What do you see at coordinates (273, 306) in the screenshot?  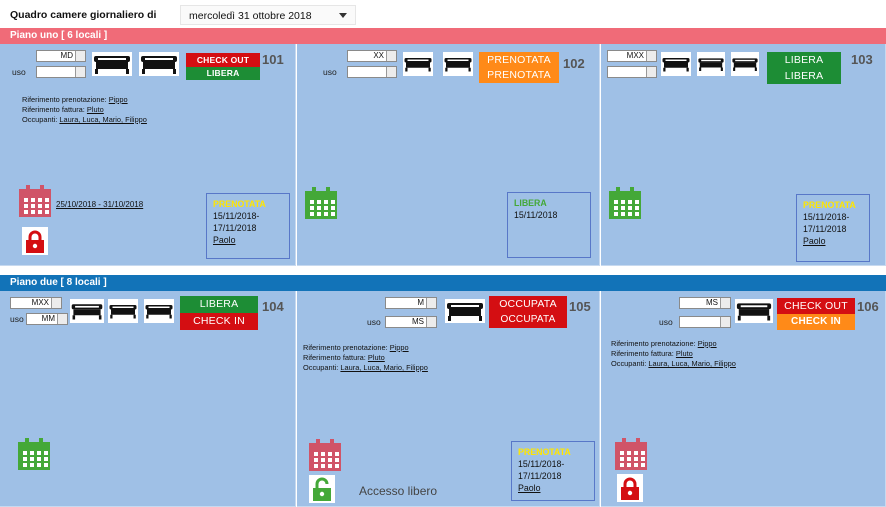 I see `room-number: 104` at bounding box center [273, 306].